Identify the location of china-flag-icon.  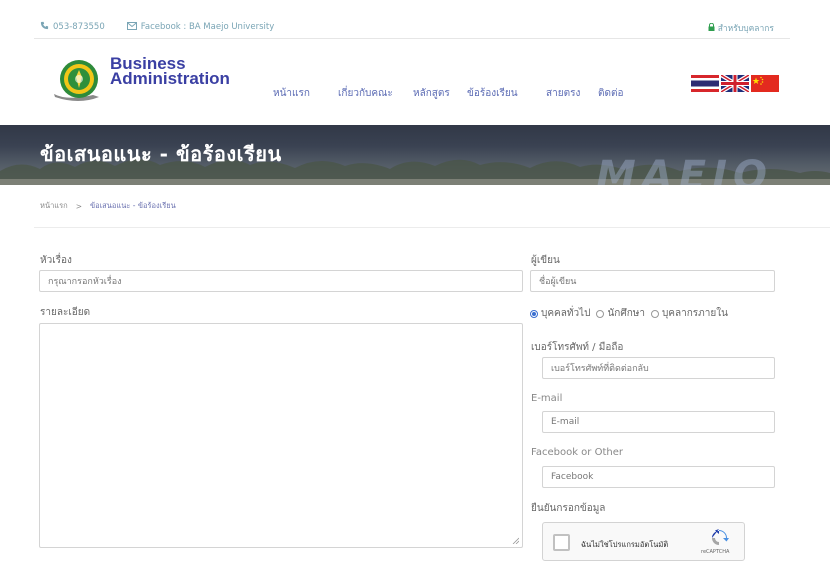
(765, 83).